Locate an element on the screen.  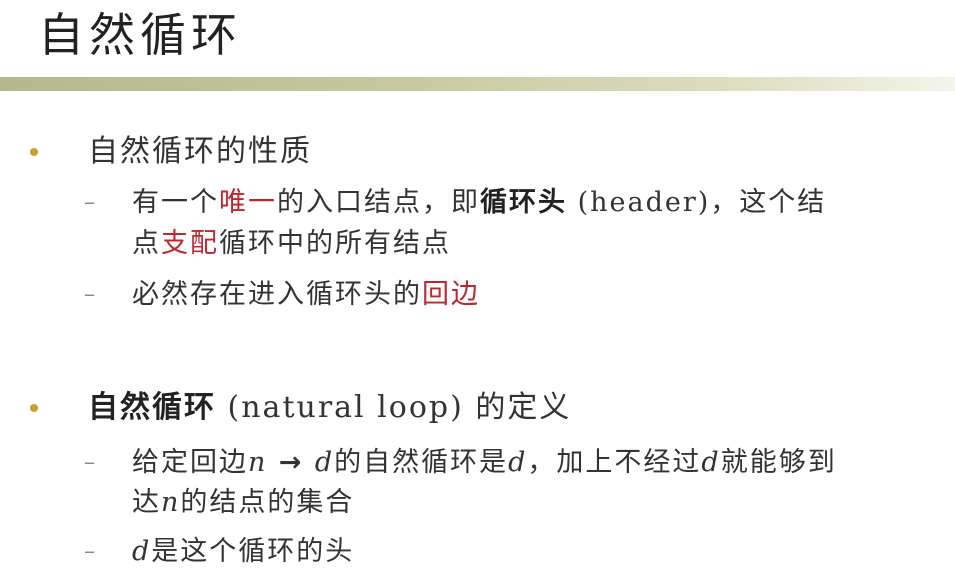
bullet-text: 自然循环的性质 is located at coordinates (200, 151).